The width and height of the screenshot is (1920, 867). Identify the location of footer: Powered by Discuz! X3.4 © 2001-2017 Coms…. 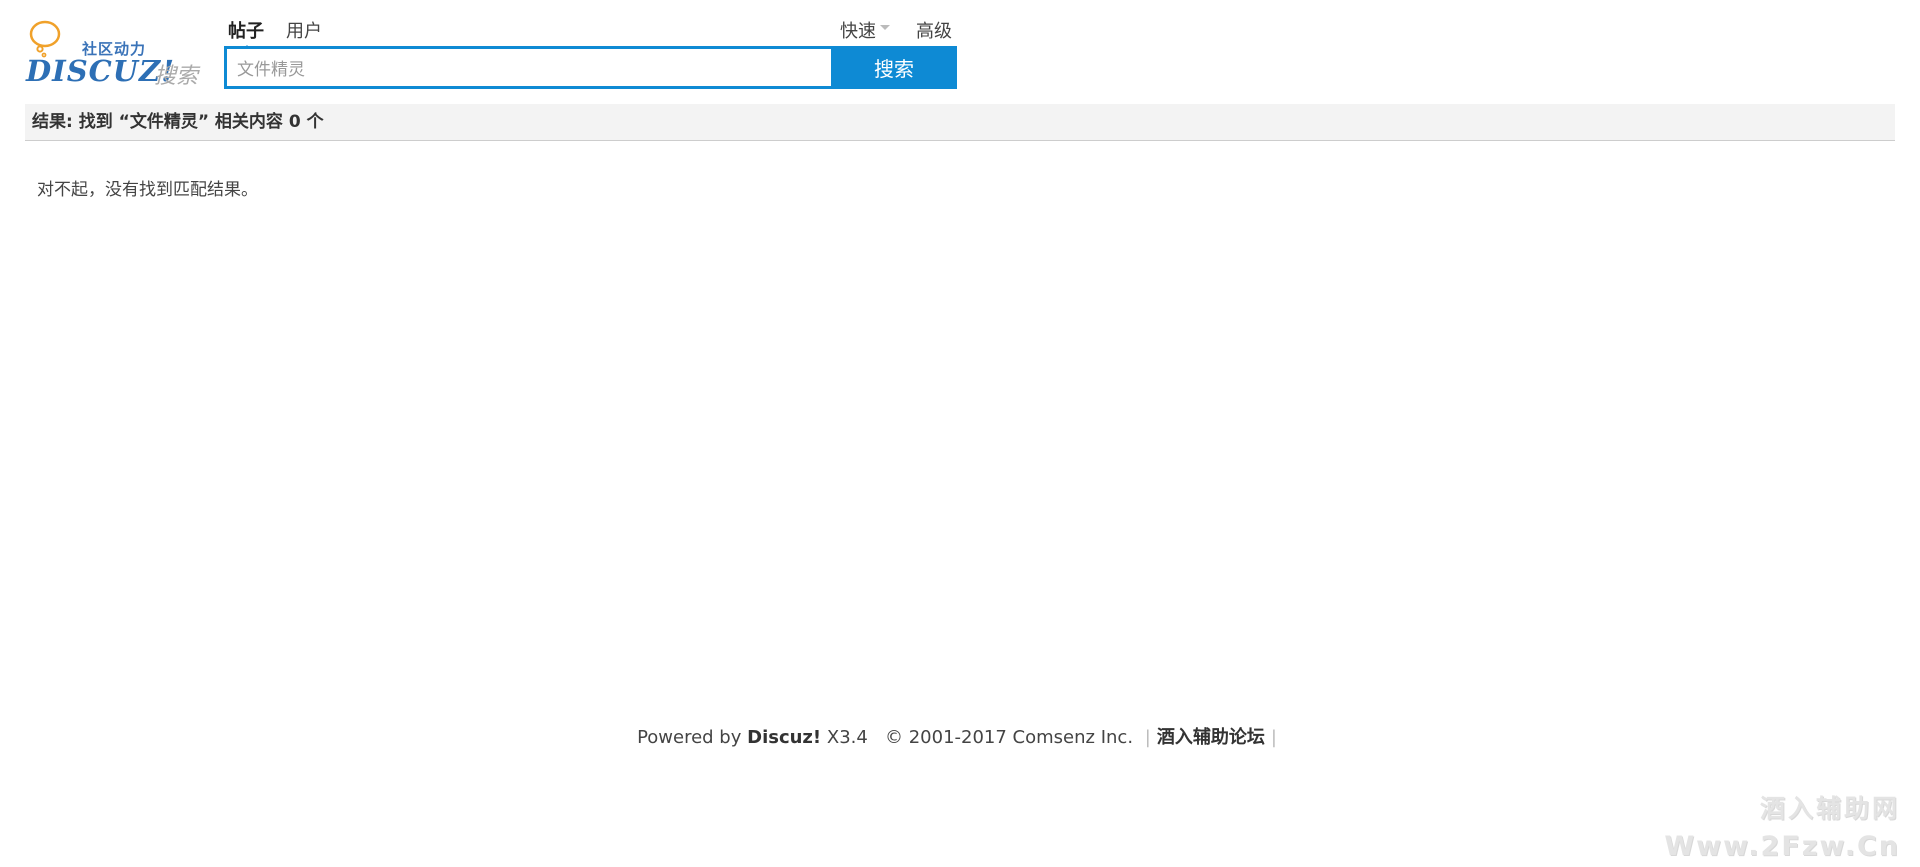
(960, 736).